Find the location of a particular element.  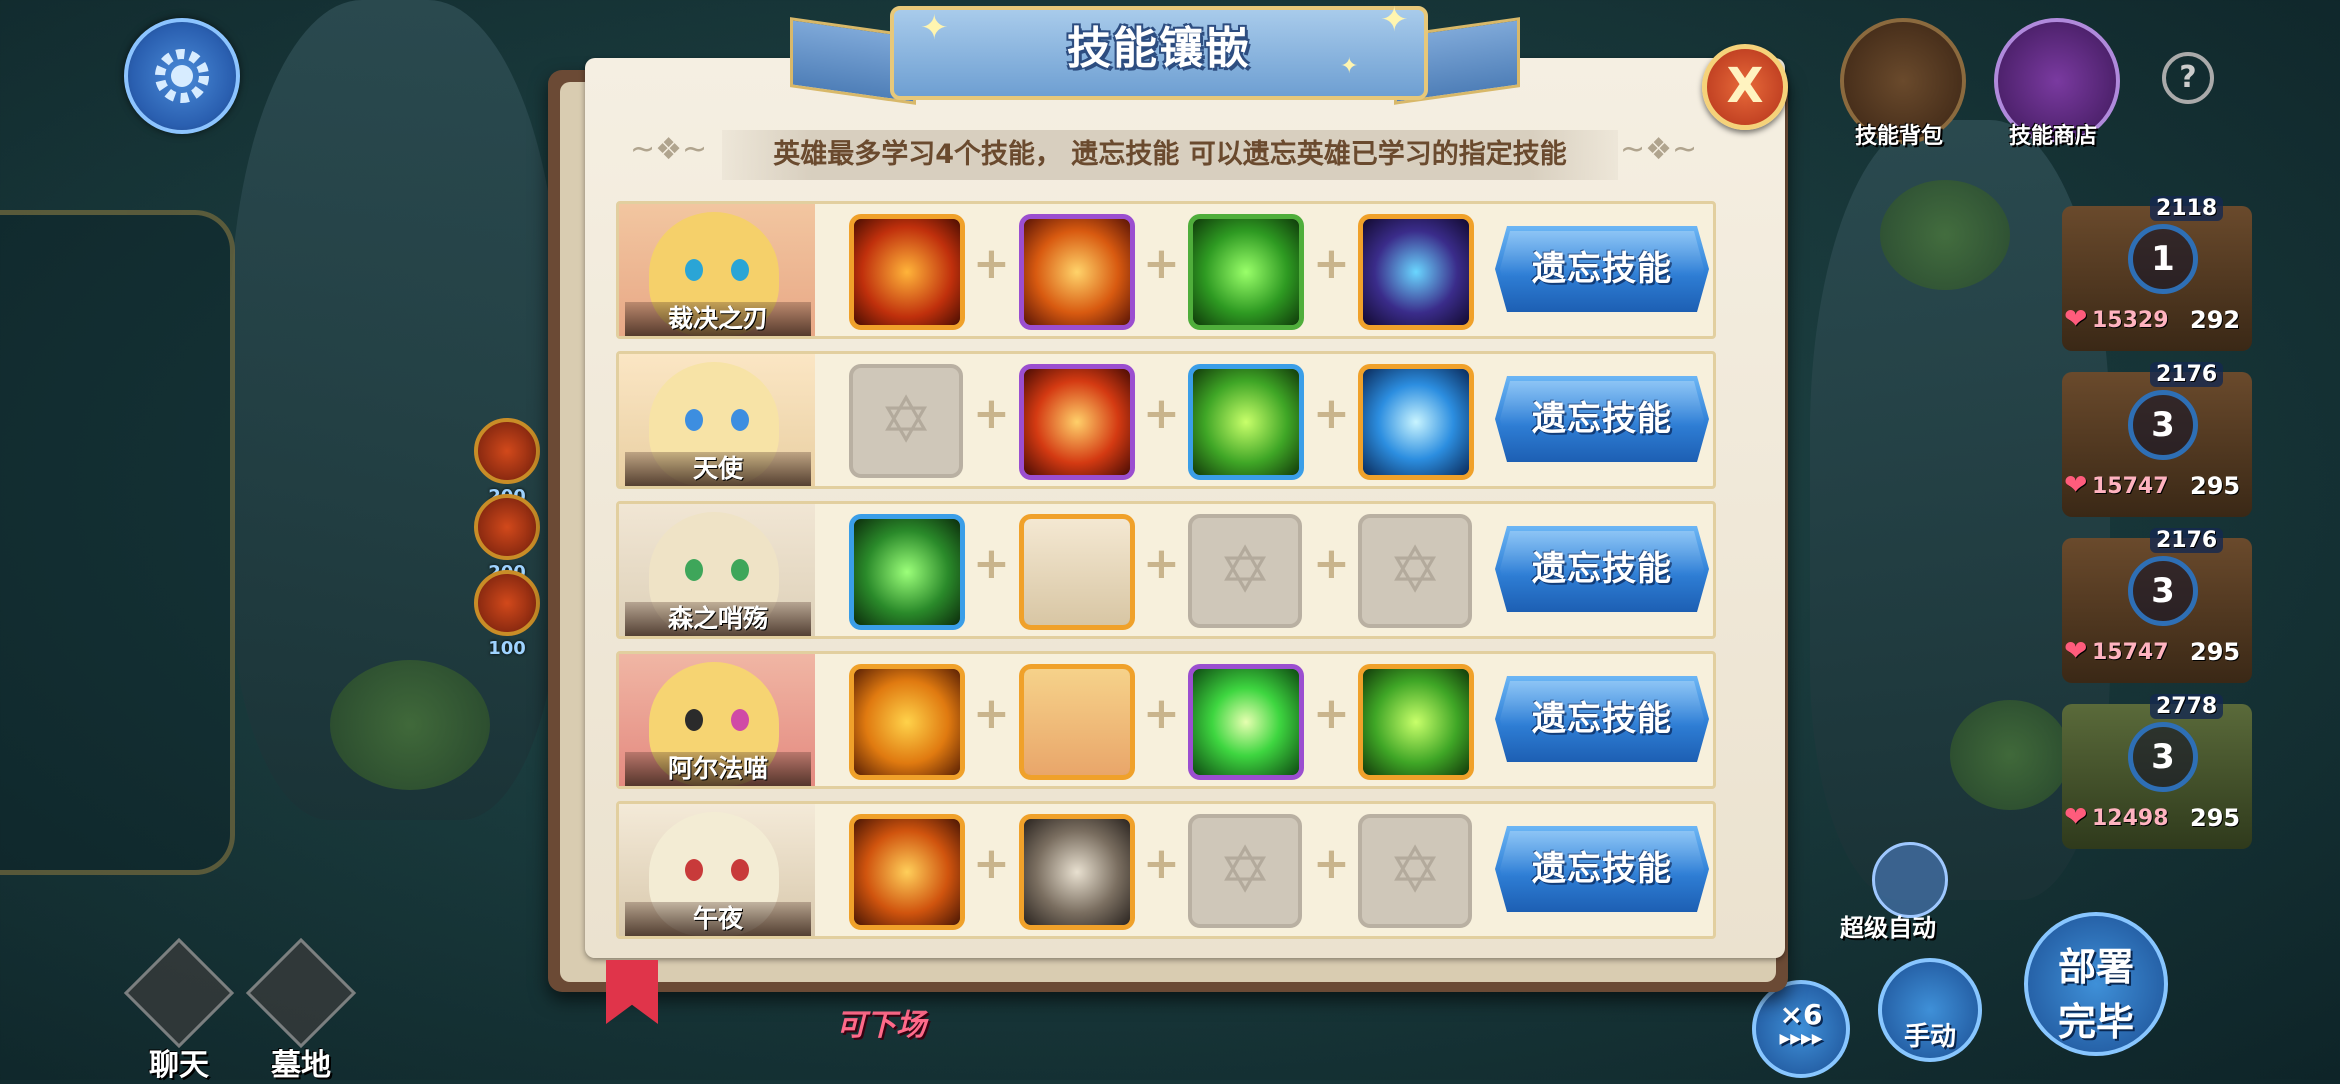

fire-heal-figure-icon is located at coordinates (1077, 422).